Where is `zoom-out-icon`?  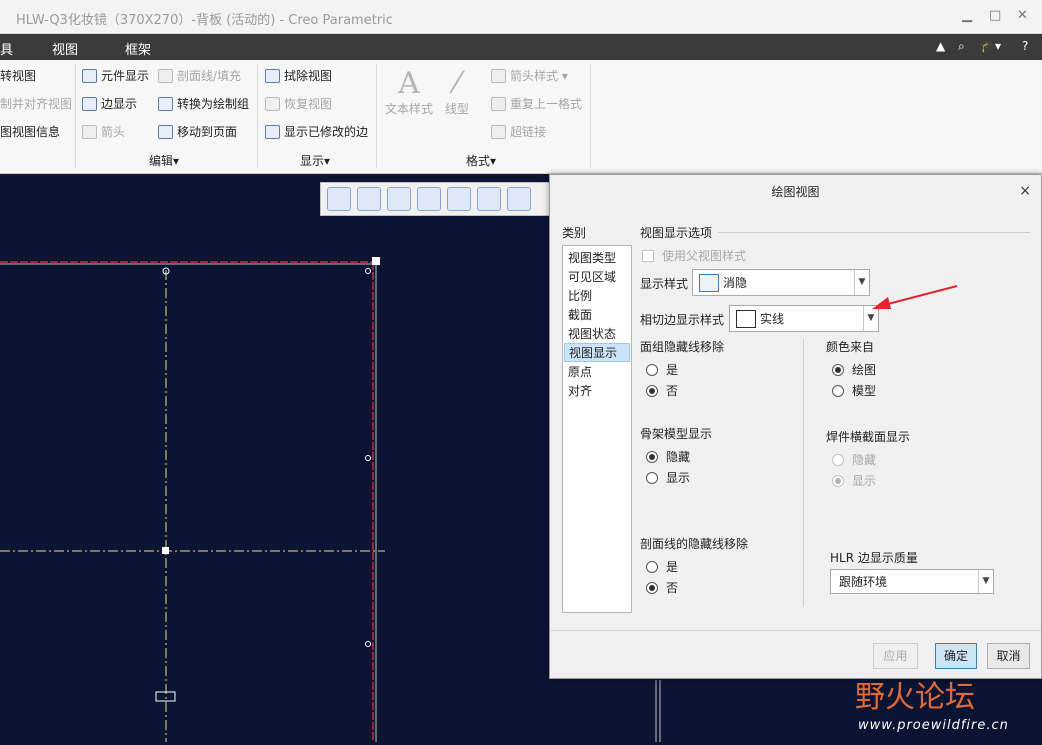 zoom-out-icon is located at coordinates (399, 199).